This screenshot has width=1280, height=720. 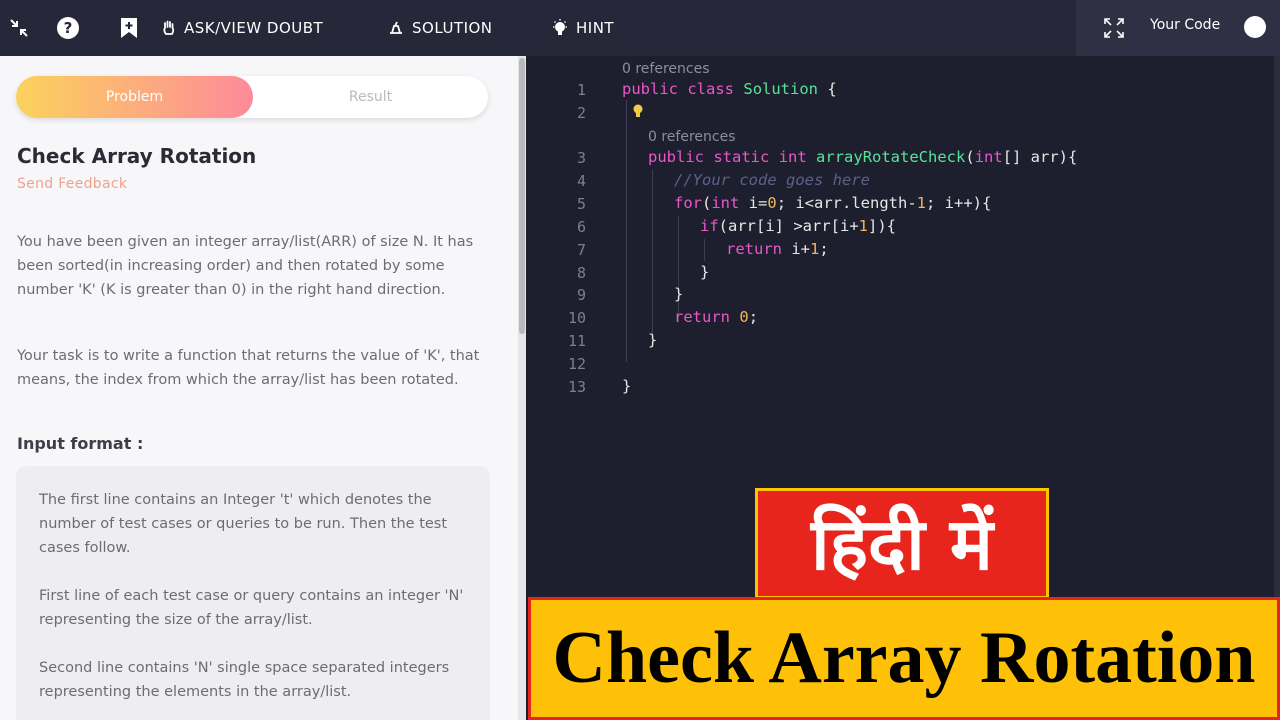 What do you see at coordinates (581, 158) in the screenshot?
I see `line-number: 3` at bounding box center [581, 158].